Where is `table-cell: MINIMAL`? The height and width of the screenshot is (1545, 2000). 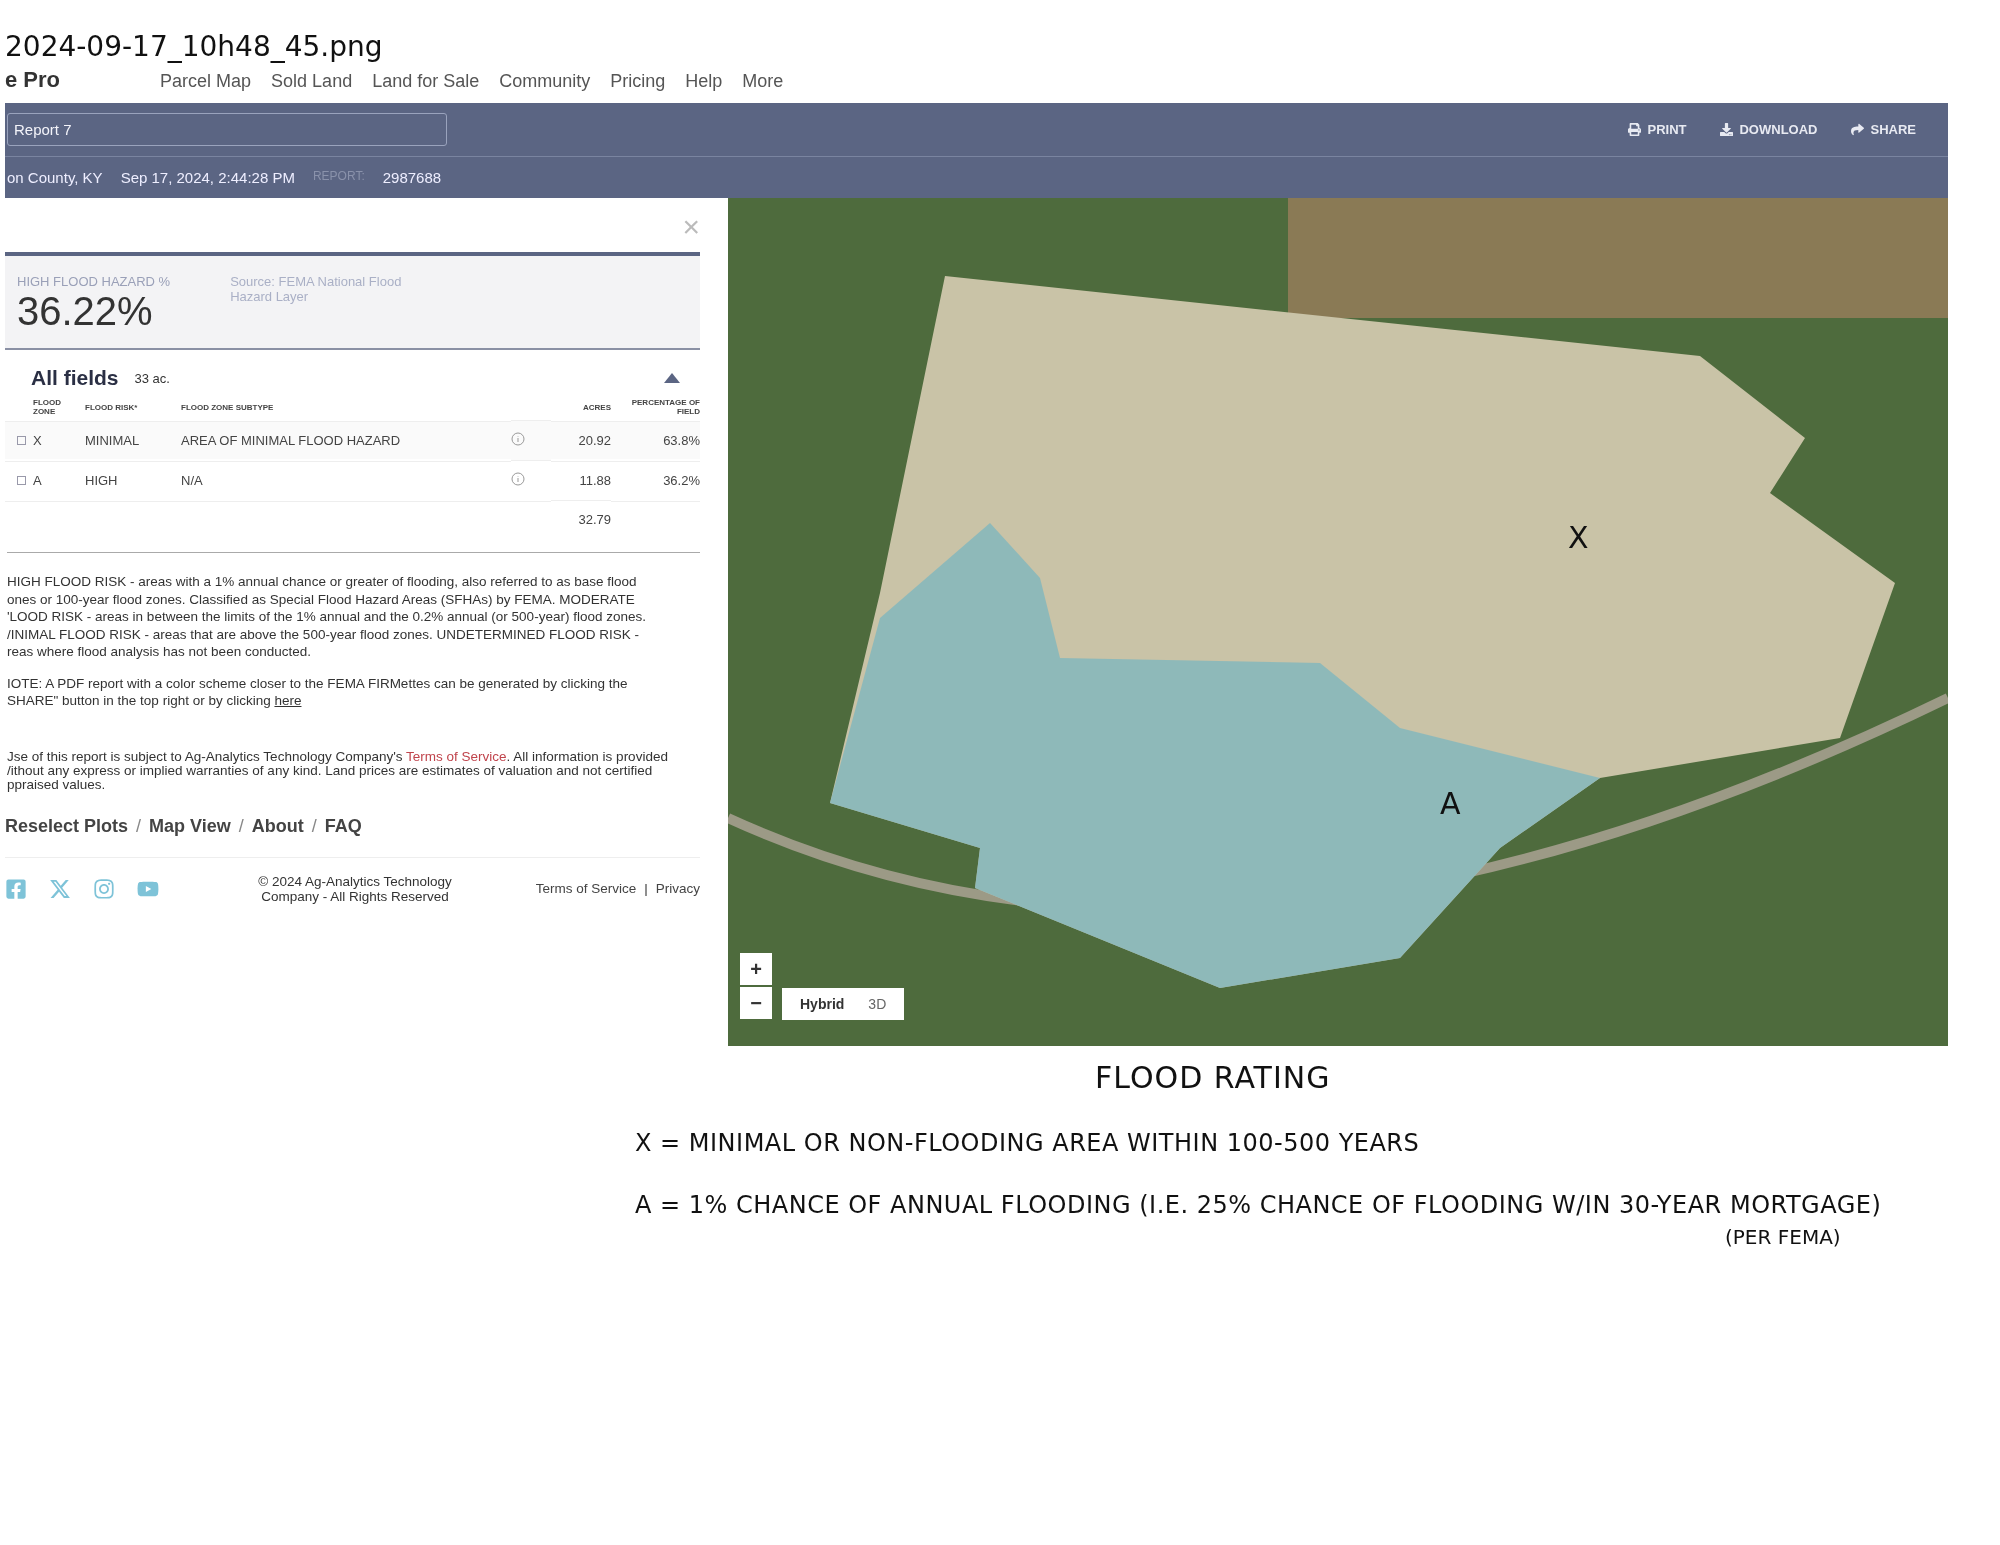 table-cell: MINIMAL is located at coordinates (133, 440).